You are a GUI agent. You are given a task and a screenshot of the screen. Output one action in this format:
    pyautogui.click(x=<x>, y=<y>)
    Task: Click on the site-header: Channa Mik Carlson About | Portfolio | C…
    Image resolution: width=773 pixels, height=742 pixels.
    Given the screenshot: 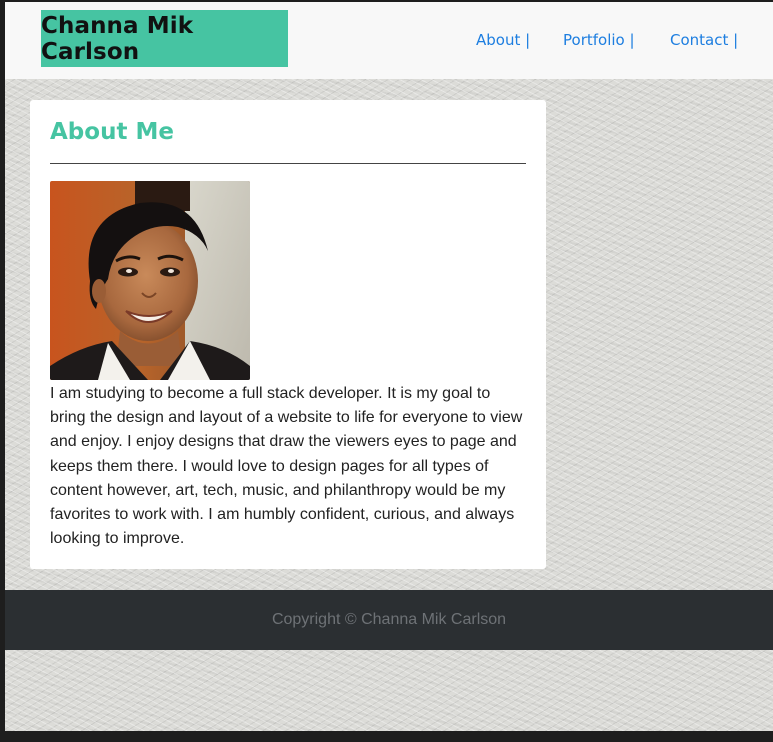 What is the action you would take?
    pyautogui.click(x=389, y=40)
    